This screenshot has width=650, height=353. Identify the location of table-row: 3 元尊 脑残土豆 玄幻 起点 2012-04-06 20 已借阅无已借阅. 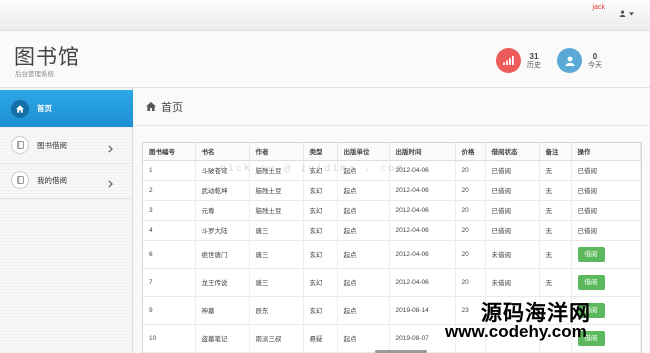
(392, 210).